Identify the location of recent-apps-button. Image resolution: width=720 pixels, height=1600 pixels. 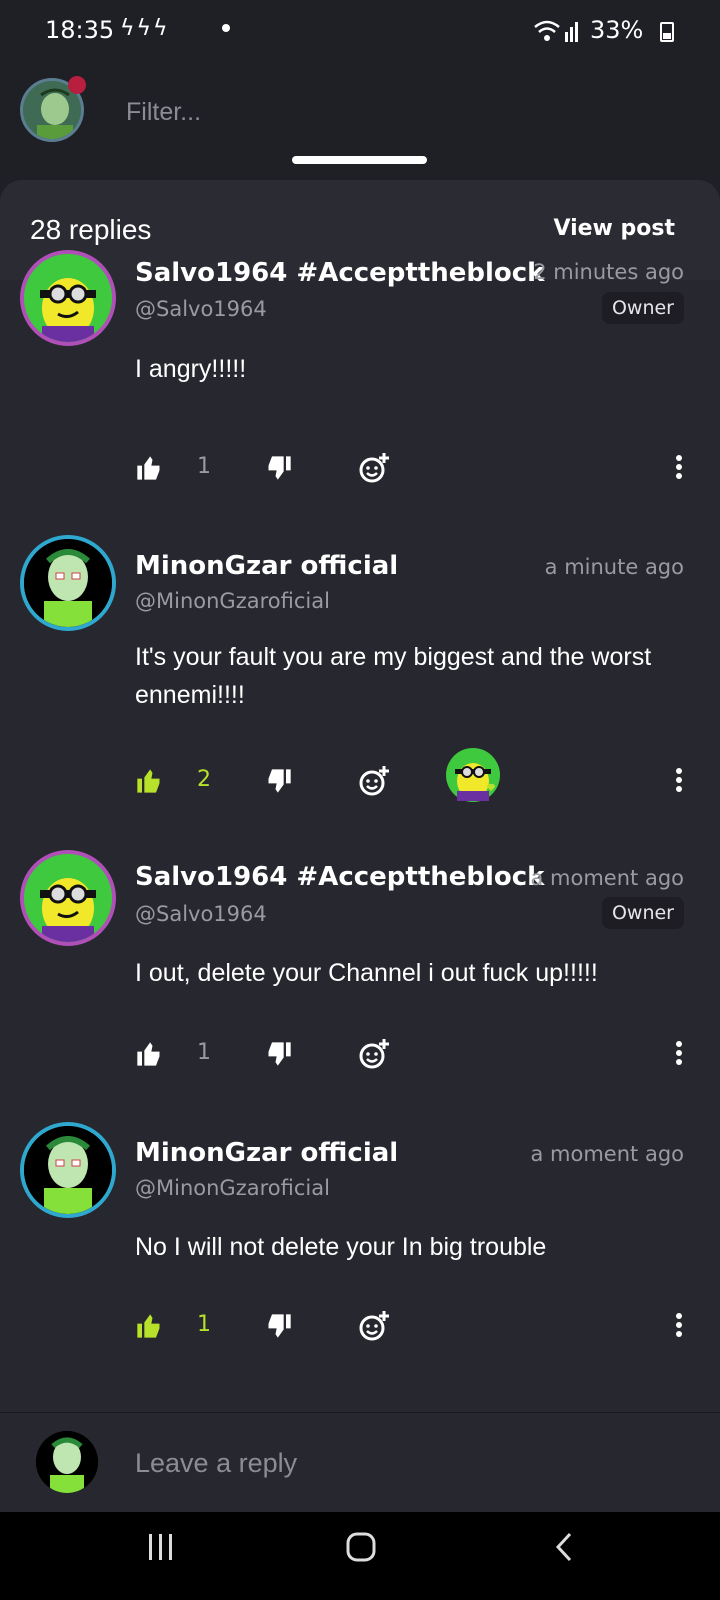
(161, 1549).